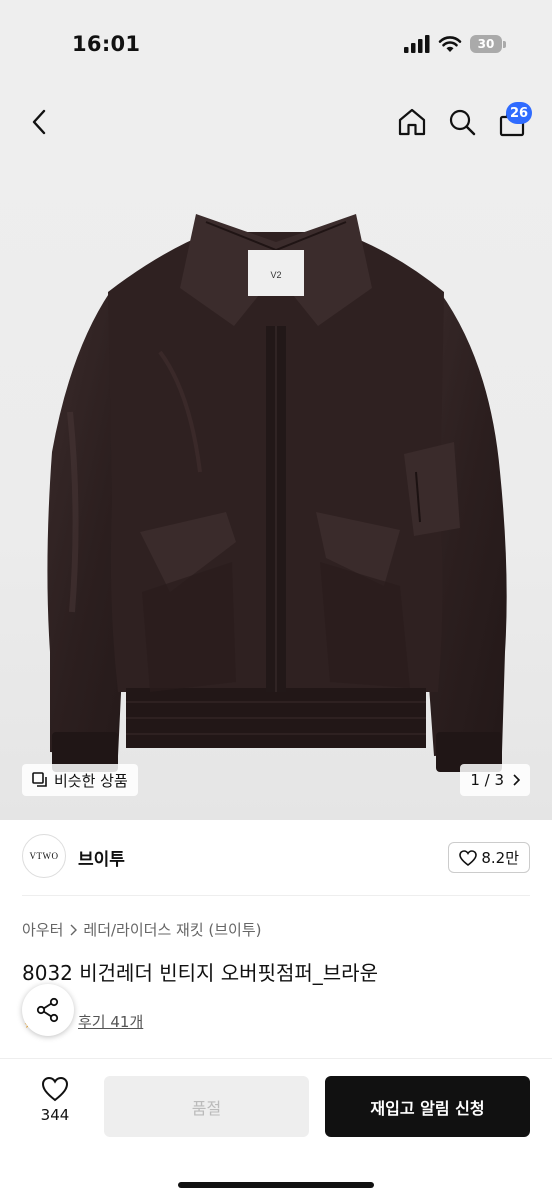  I want to click on brand-logo: VTWO, so click(44, 856).